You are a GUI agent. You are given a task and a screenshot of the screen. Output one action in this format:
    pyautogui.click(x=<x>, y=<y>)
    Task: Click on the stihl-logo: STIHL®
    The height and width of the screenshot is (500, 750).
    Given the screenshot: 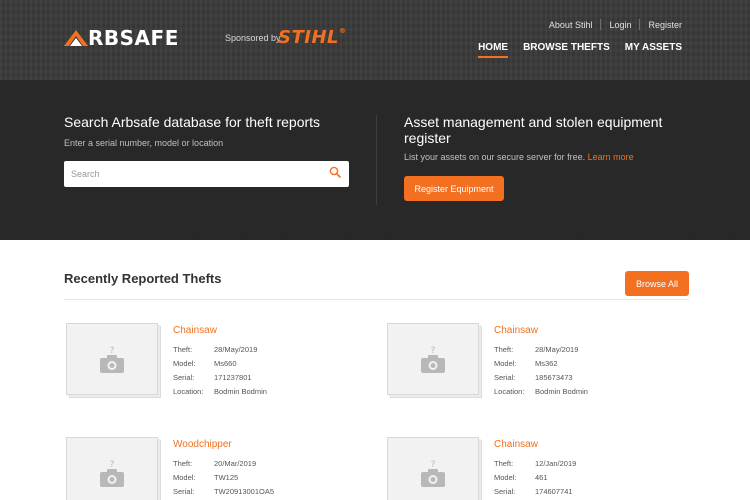 What is the action you would take?
    pyautogui.click(x=312, y=37)
    